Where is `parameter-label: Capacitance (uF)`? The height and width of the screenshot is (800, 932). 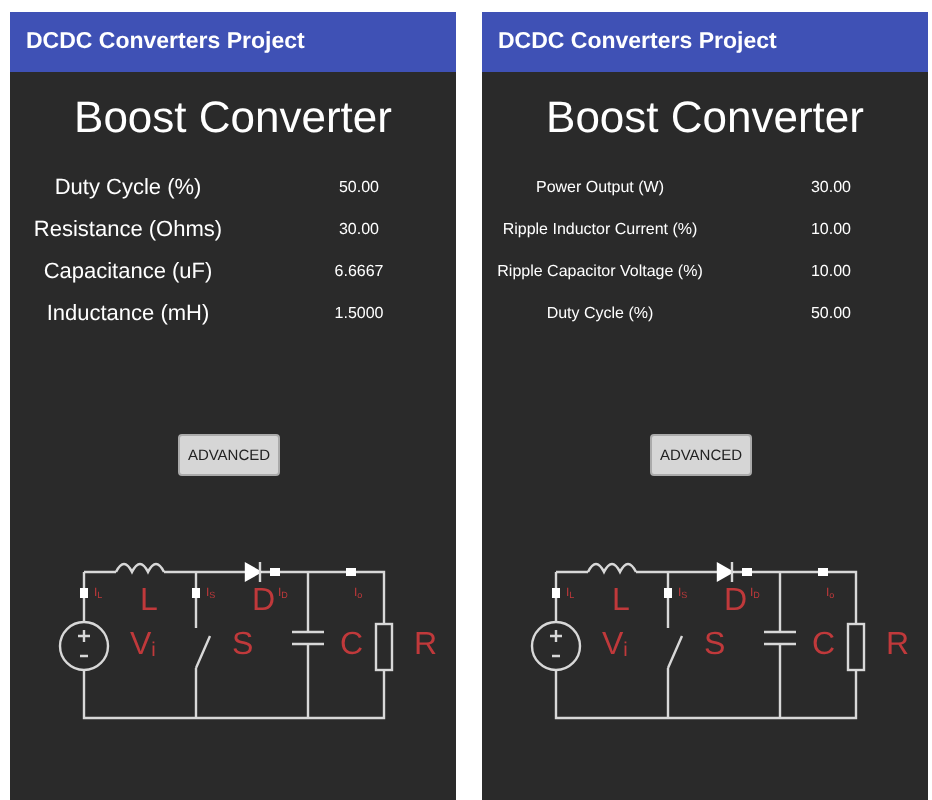 parameter-label: Capacitance (uF) is located at coordinates (128, 271).